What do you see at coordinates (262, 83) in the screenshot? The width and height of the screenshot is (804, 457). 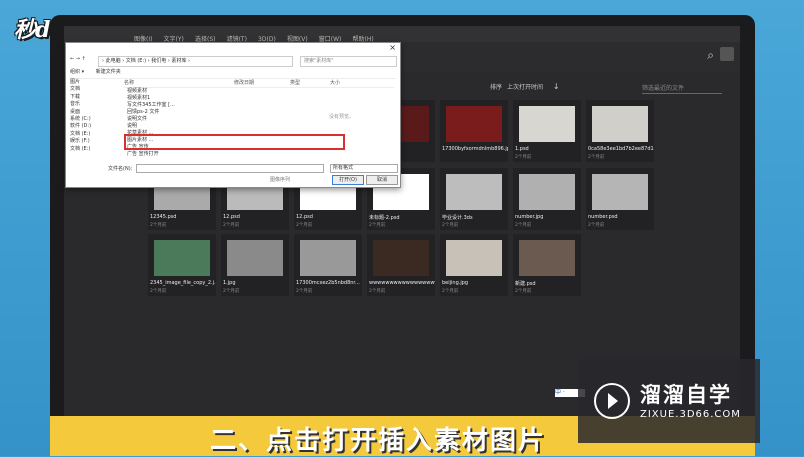 I see `col-date: 修改日期` at bounding box center [262, 83].